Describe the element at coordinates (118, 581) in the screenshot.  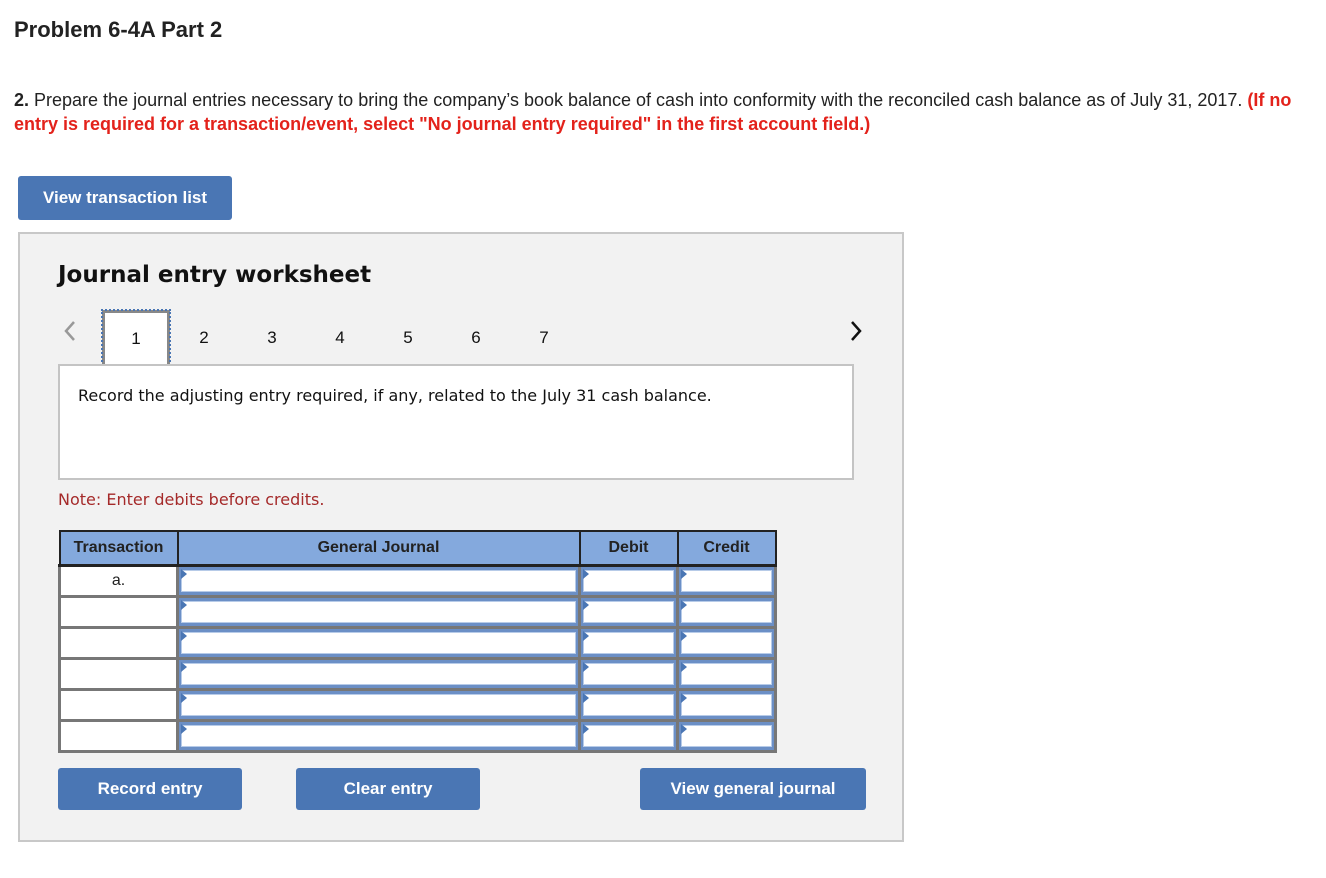
I see `transaction-cell: a.` at that location.